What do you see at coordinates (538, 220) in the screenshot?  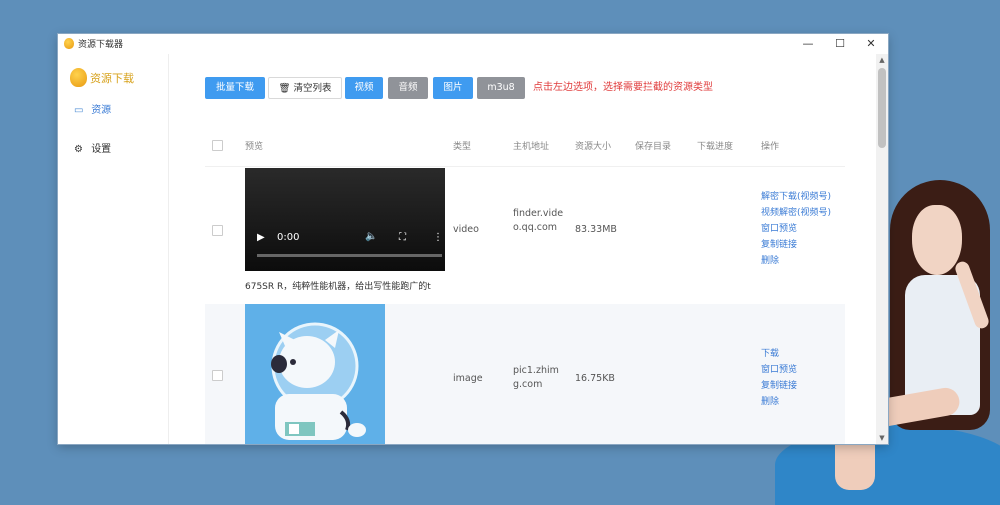 I see `resource-host: finder.video.qq.com` at bounding box center [538, 220].